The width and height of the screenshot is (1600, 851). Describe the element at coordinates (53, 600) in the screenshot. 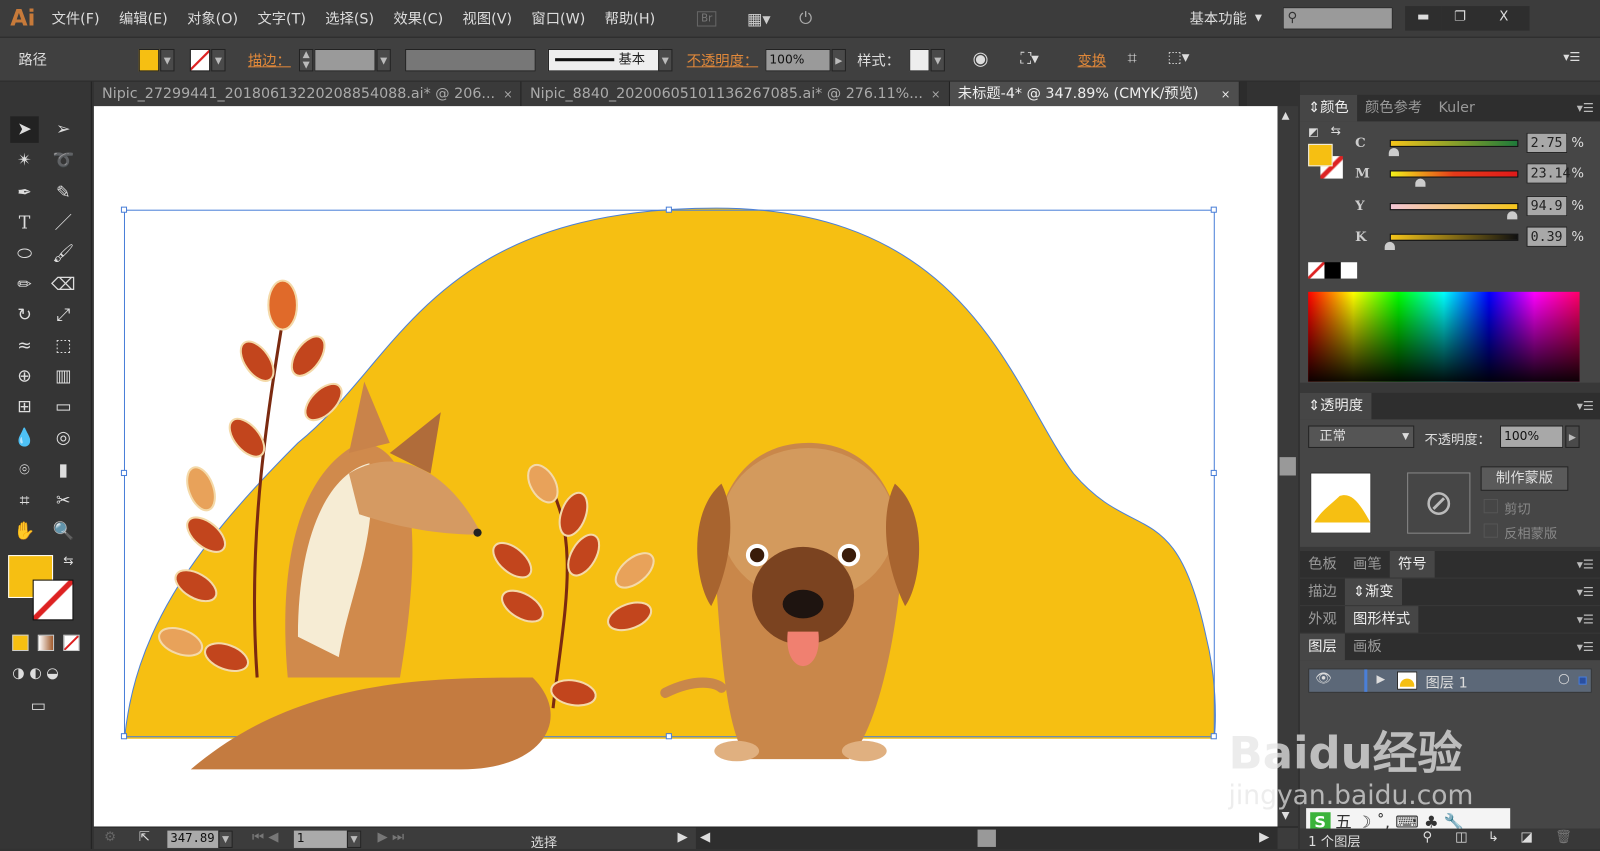

I see `stroke-color-box` at that location.